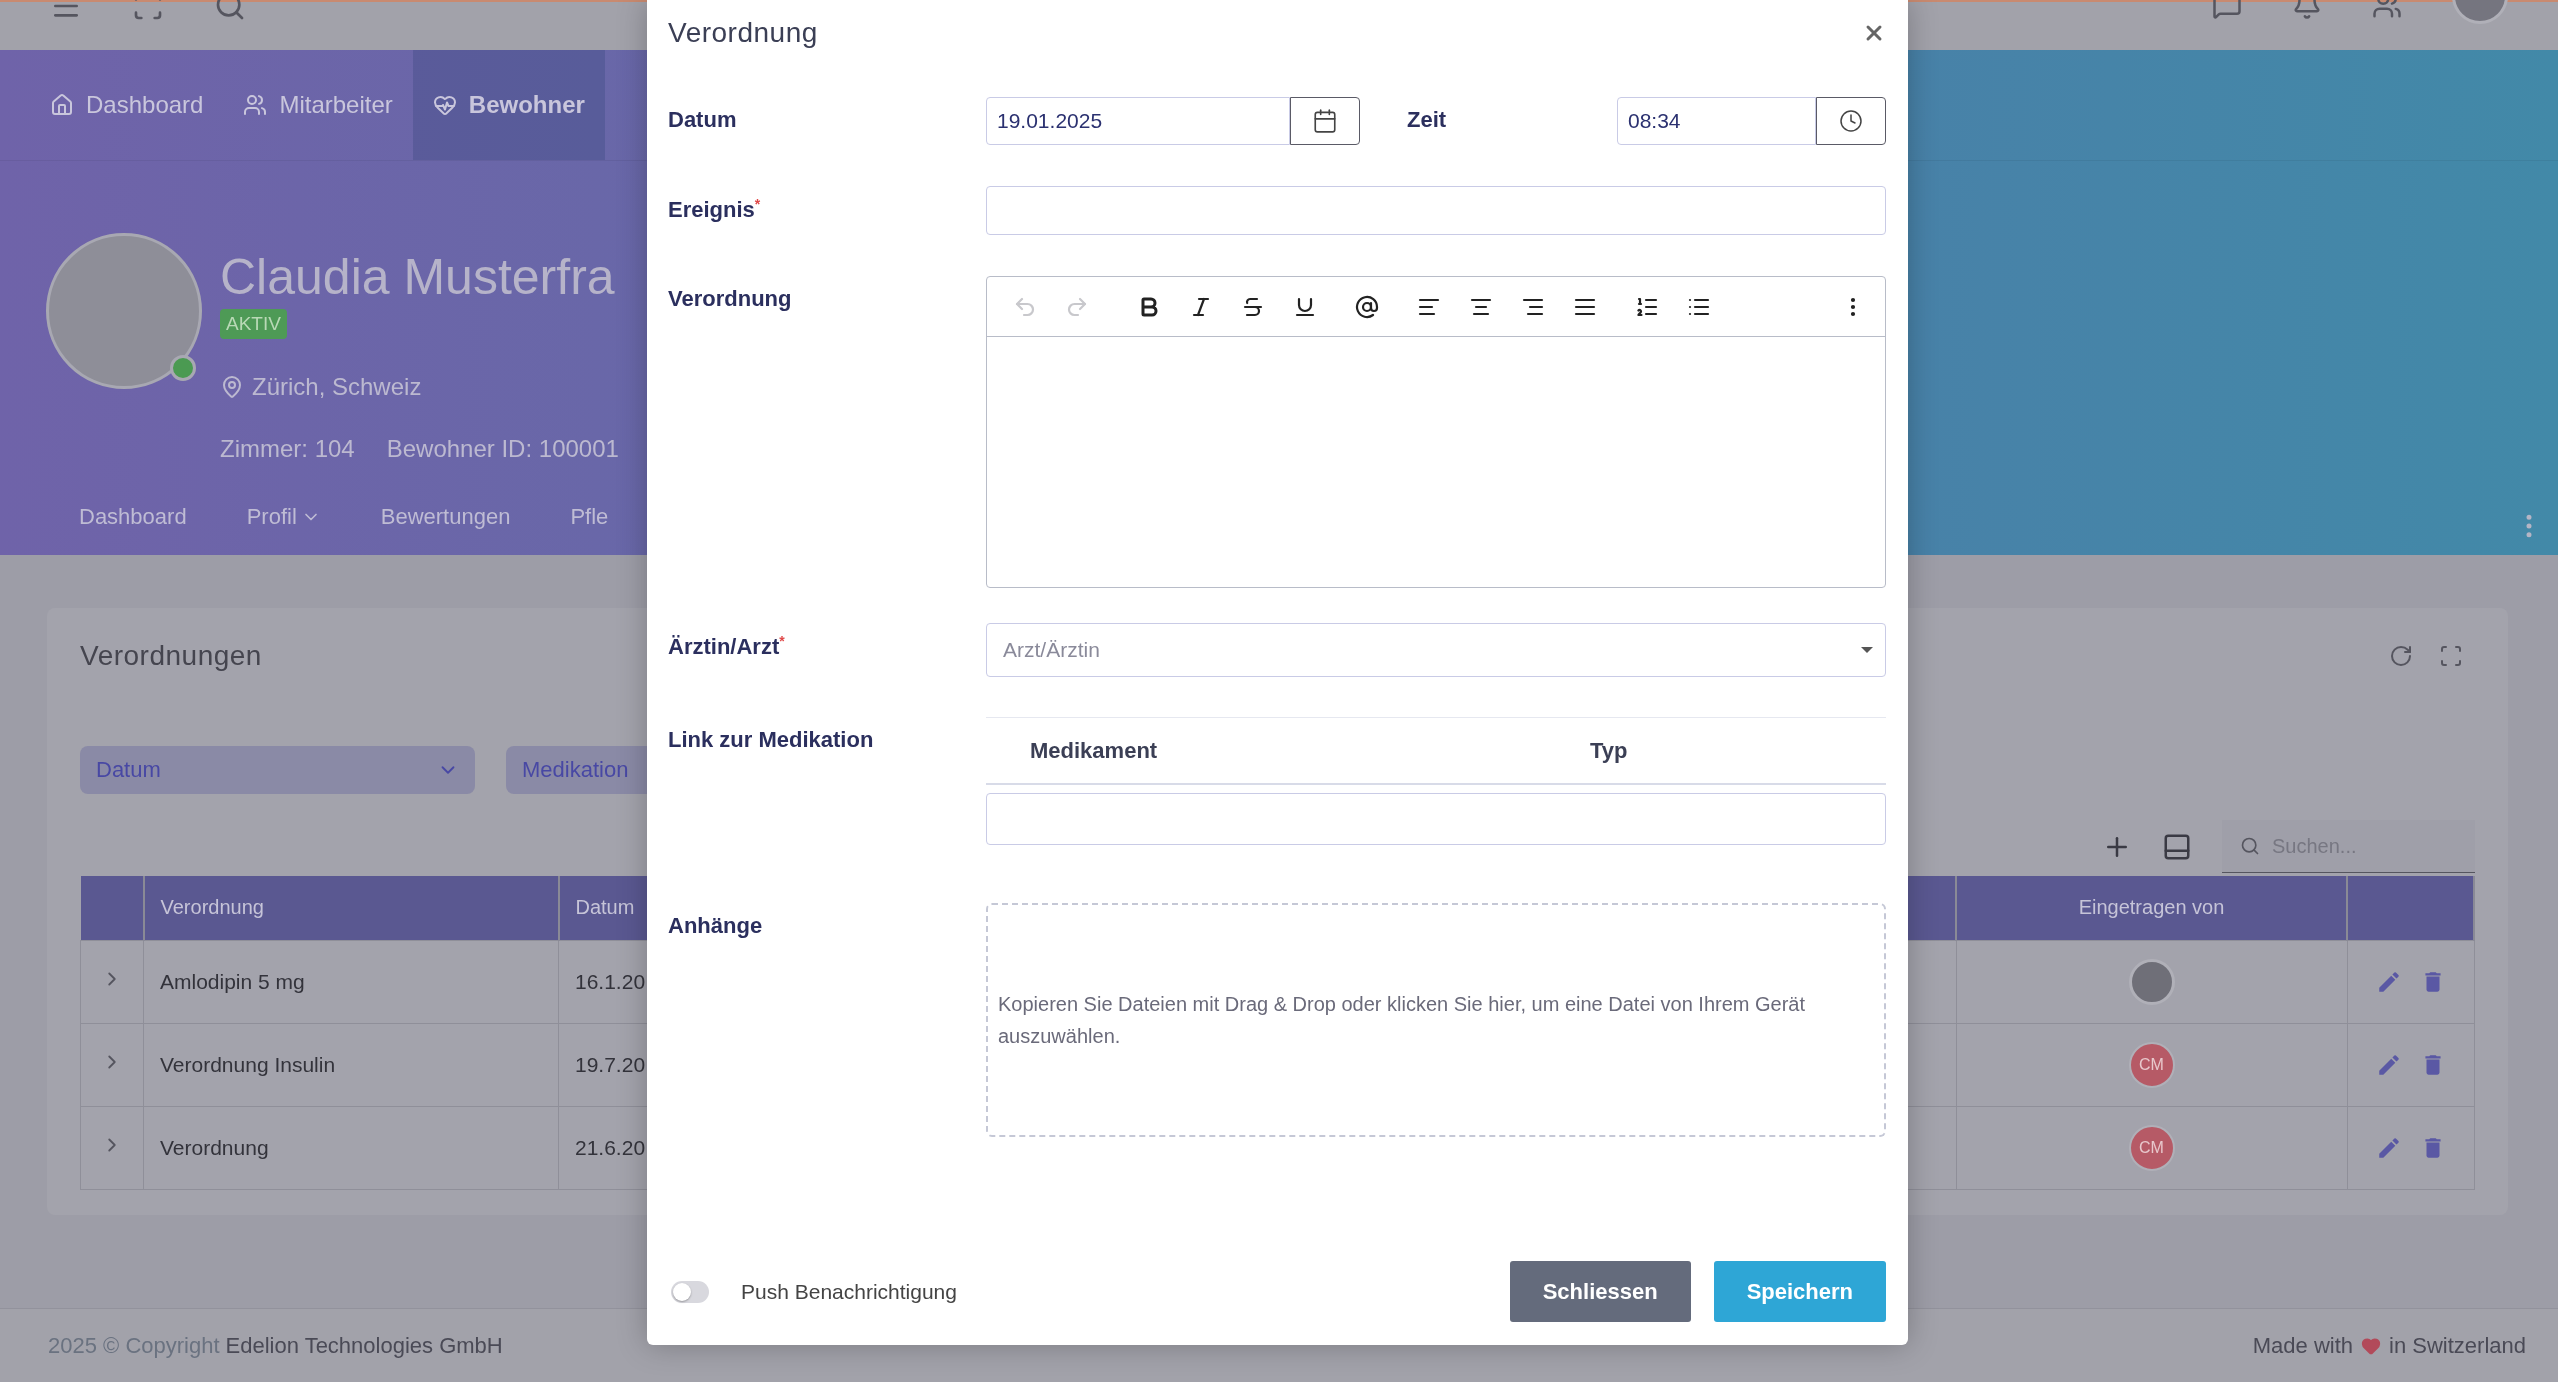 Image resolution: width=2558 pixels, height=1382 pixels. What do you see at coordinates (2457, 1345) in the screenshot?
I see `footer-text: in Switzerland` at bounding box center [2457, 1345].